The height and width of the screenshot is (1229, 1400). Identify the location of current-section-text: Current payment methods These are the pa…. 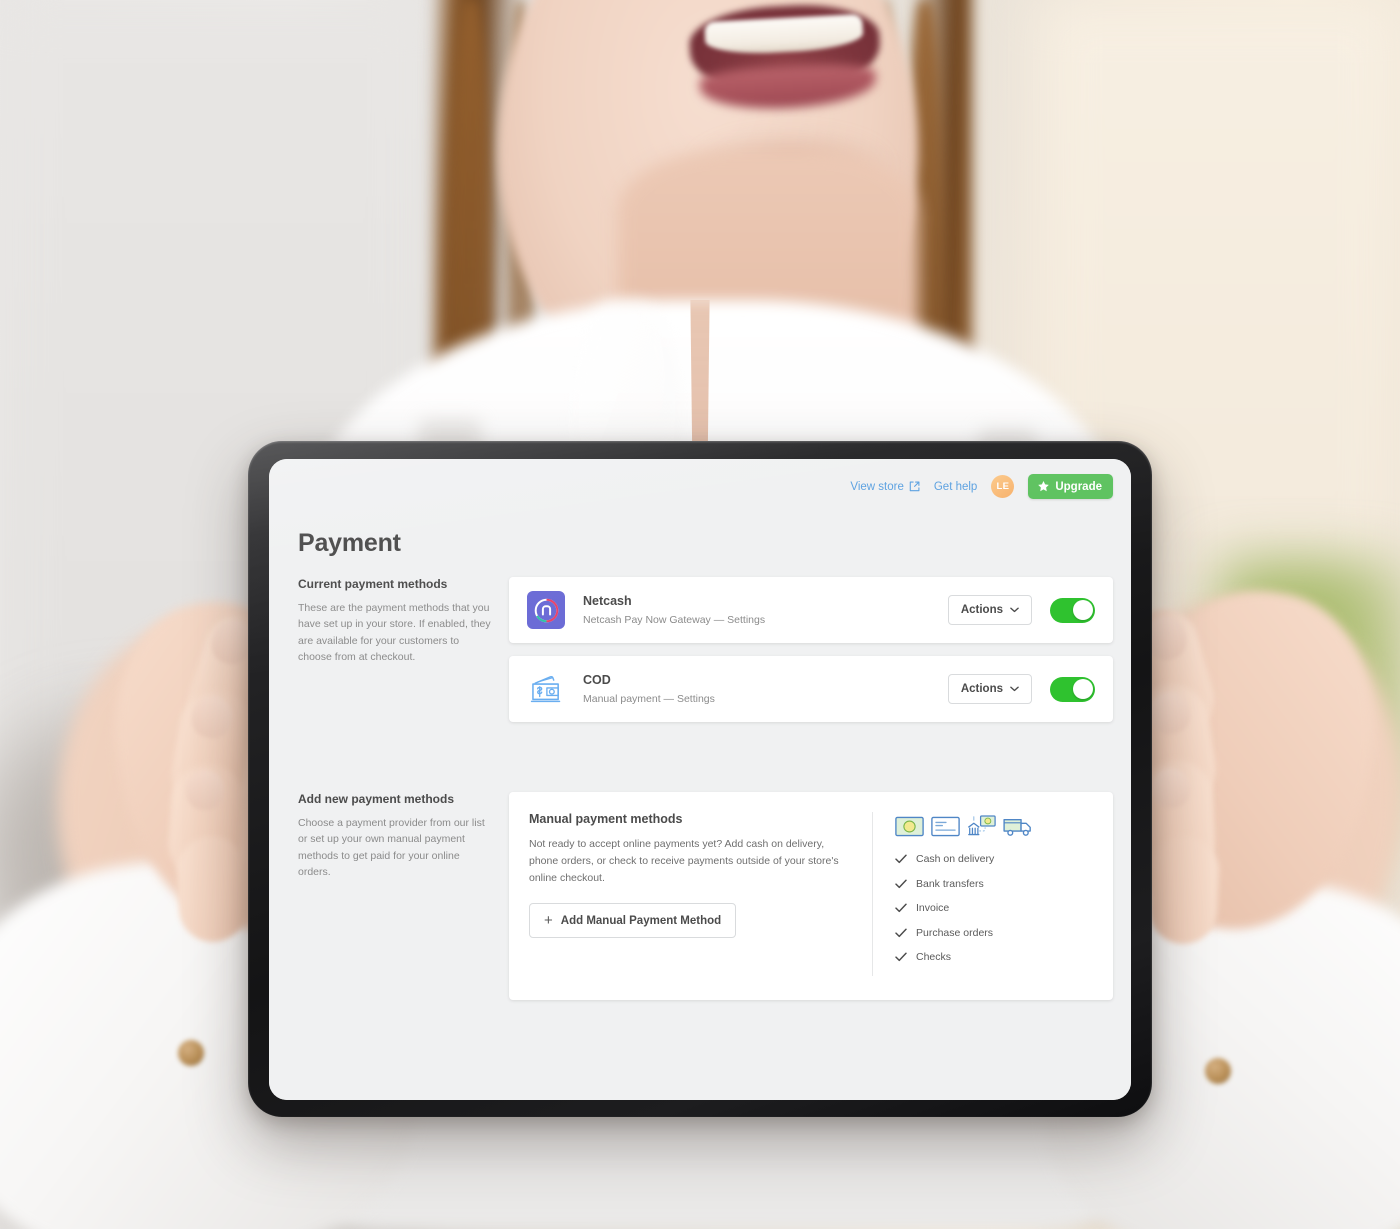
(403, 621).